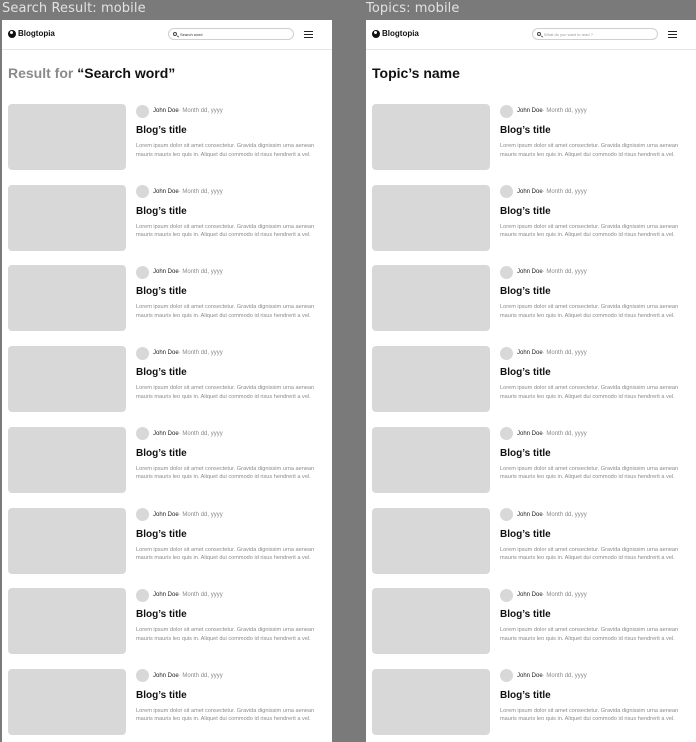  I want to click on search-input: Search word, so click(231, 34).